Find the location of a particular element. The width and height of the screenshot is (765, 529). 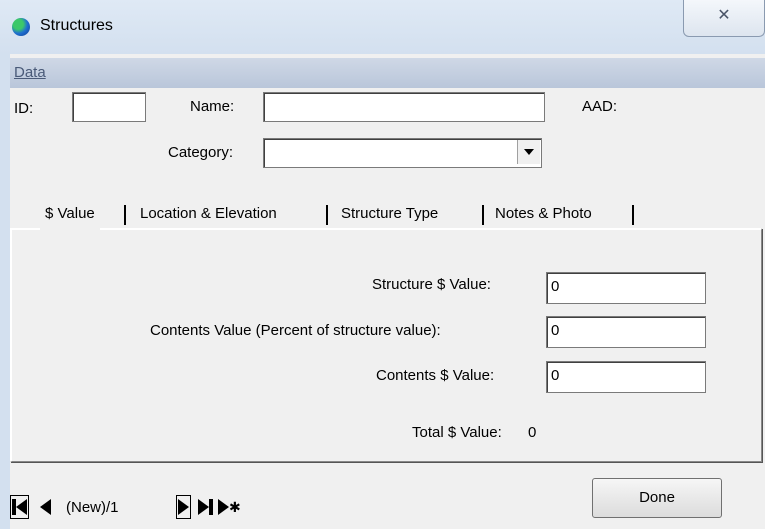

category-dropdown-button is located at coordinates (528, 152).